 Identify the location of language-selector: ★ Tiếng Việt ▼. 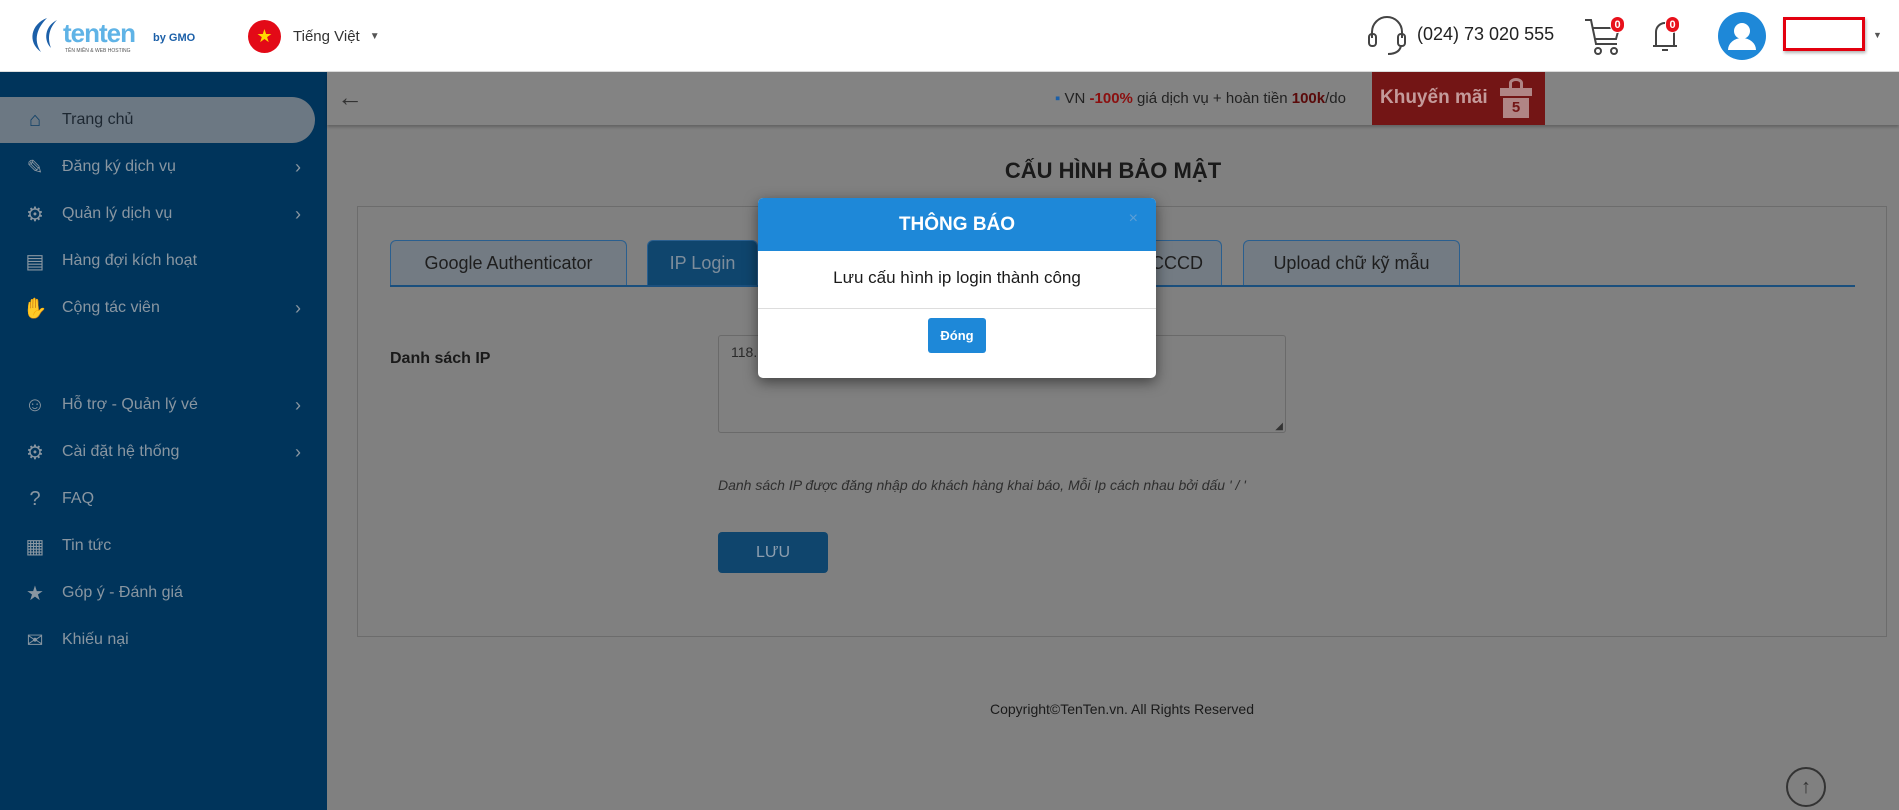
(314, 36).